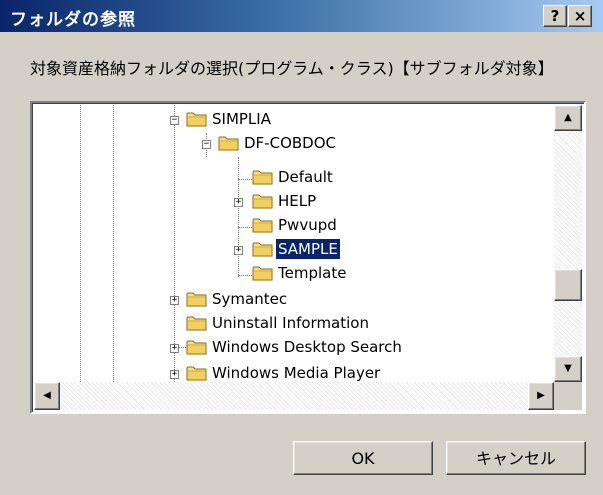 This screenshot has width=603, height=495. Describe the element at coordinates (241, 119) in the screenshot. I see `tree-item-label: SIMPLIA` at that location.